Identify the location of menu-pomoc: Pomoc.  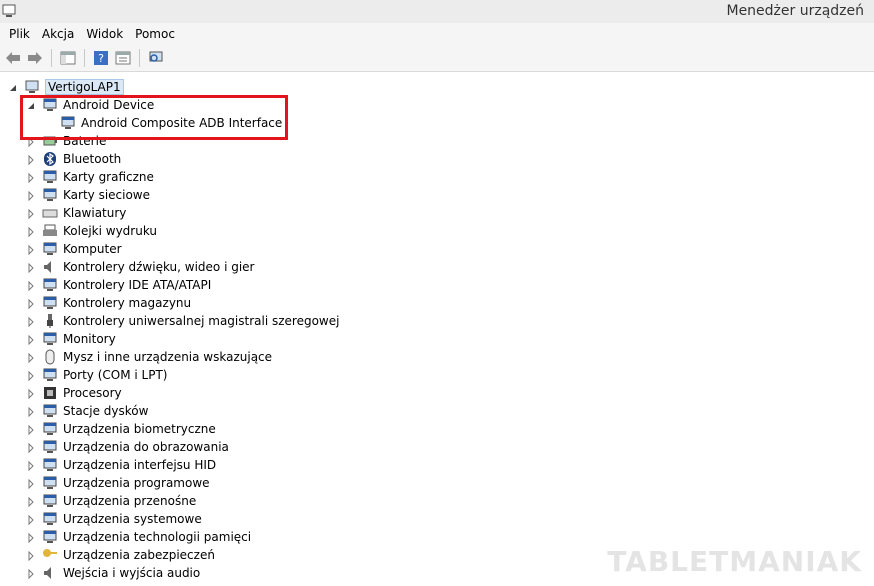
(155, 34).